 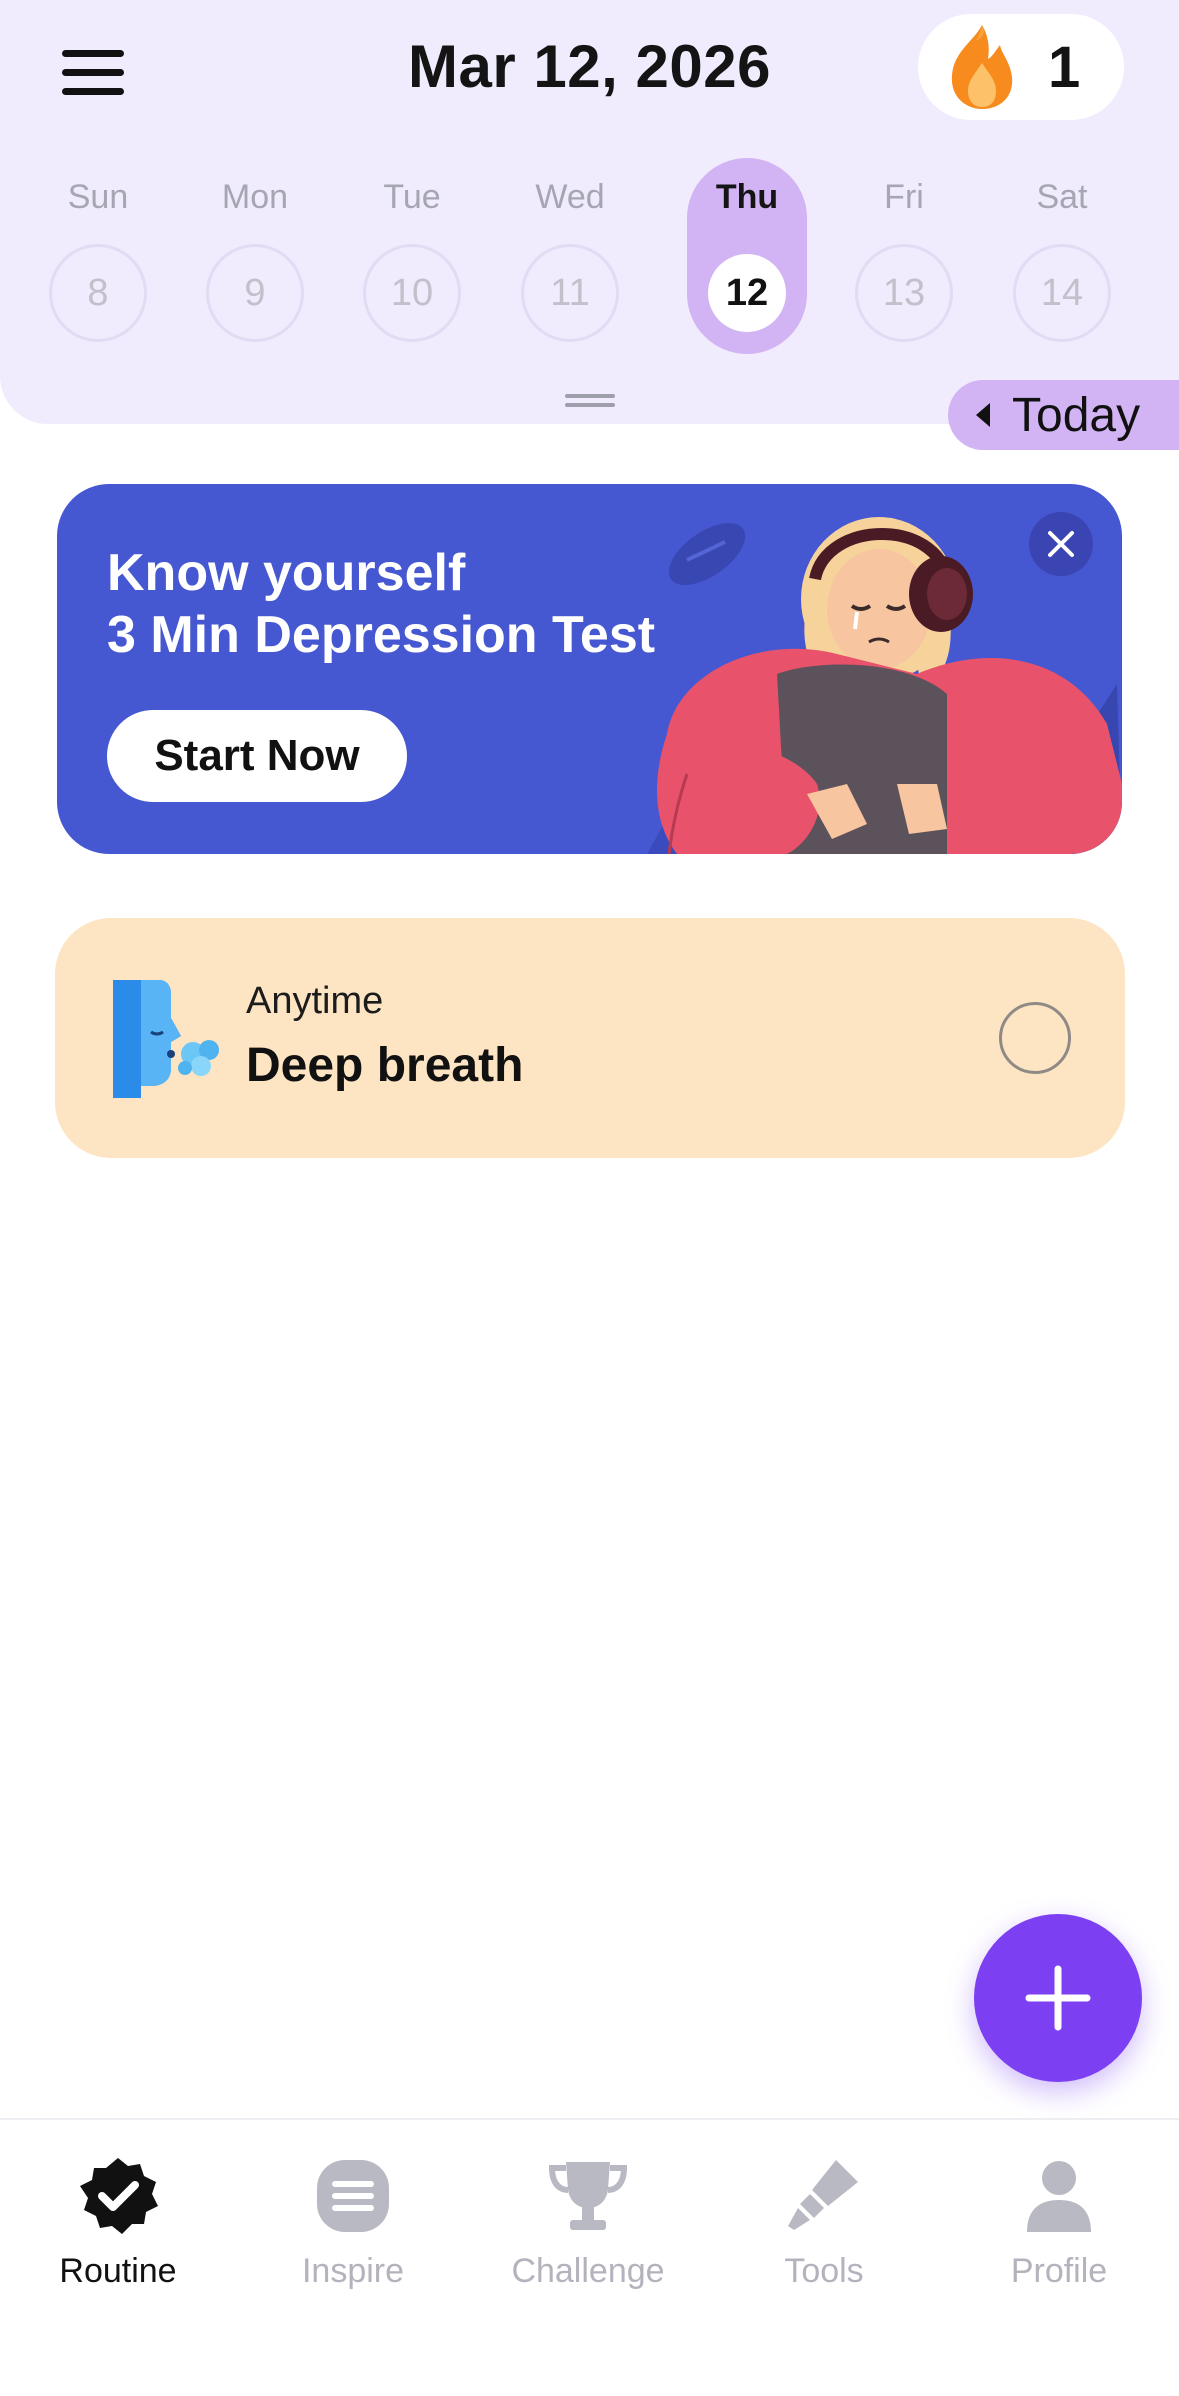 What do you see at coordinates (1035, 1038) in the screenshot?
I see `task-complete-checkbox` at bounding box center [1035, 1038].